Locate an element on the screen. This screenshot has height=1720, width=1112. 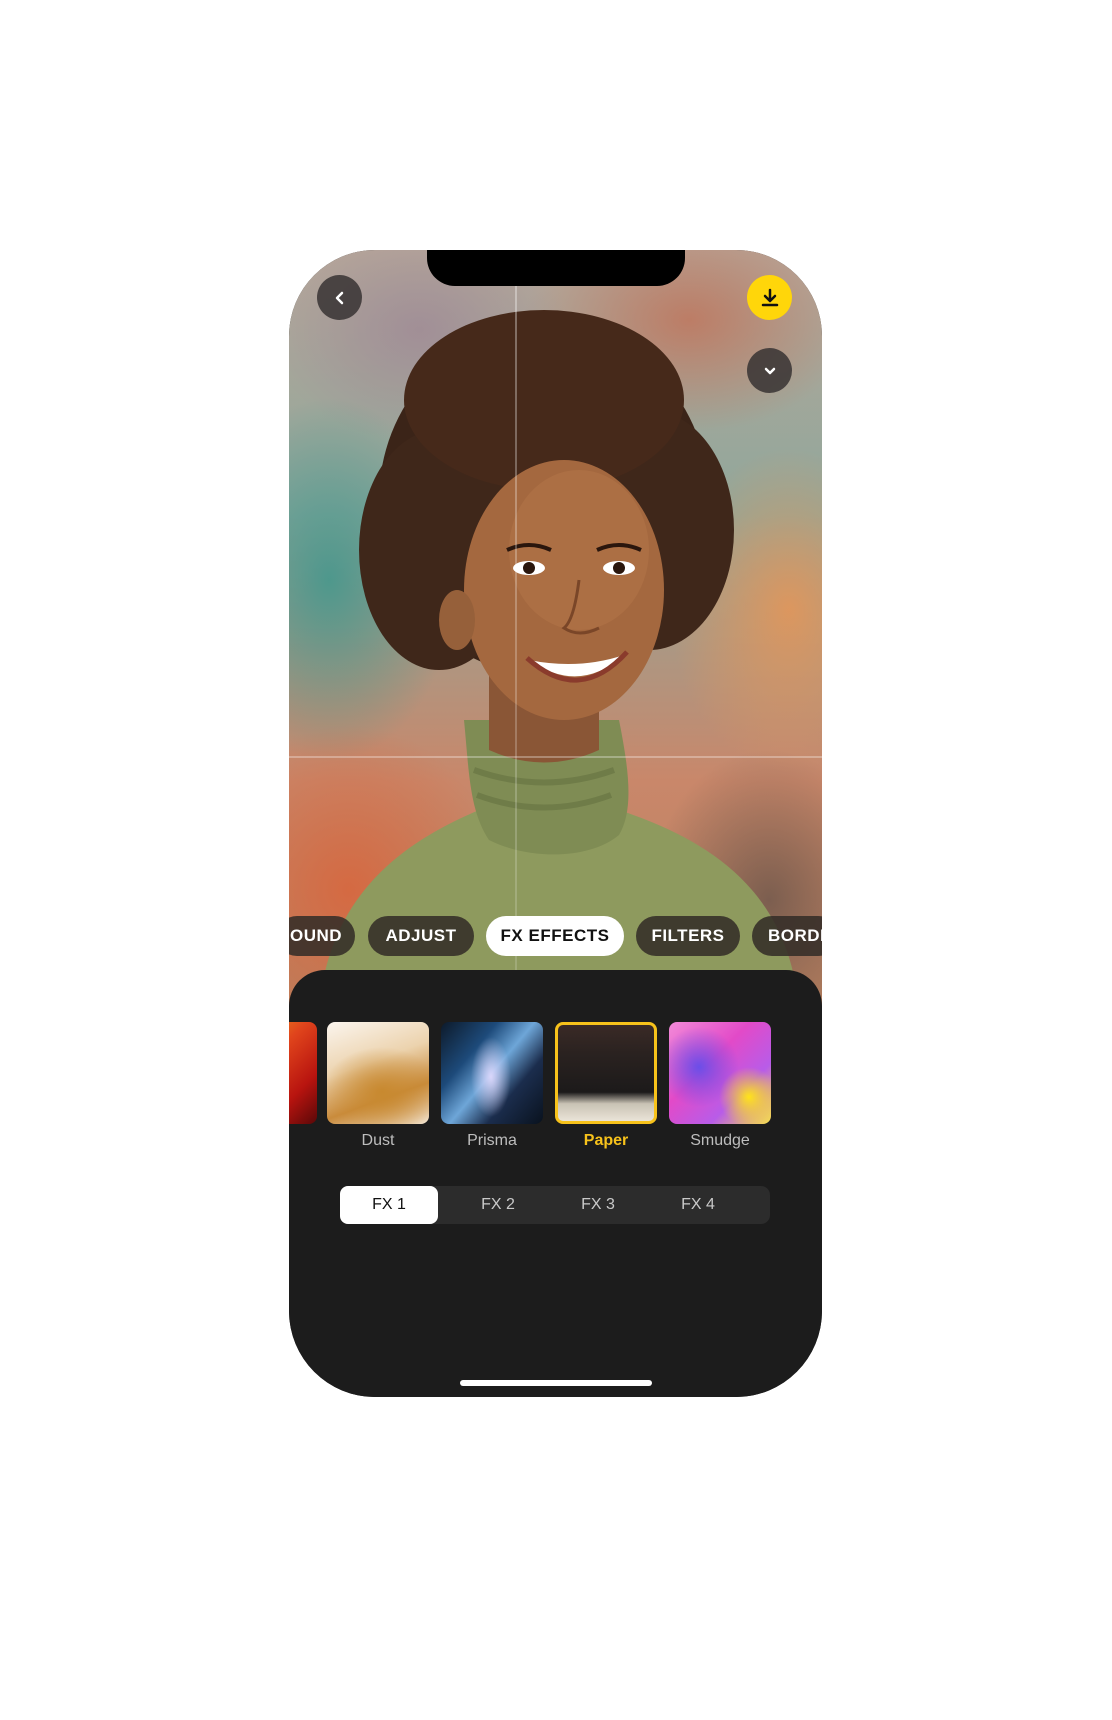
variant-label: FX 2 is located at coordinates (498, 1204).